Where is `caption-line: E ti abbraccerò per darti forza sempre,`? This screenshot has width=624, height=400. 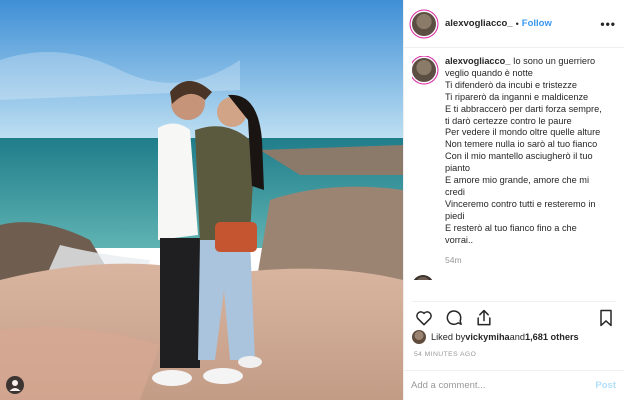 caption-line: E ti abbraccerò per darti forza sempre, is located at coordinates (523, 108).